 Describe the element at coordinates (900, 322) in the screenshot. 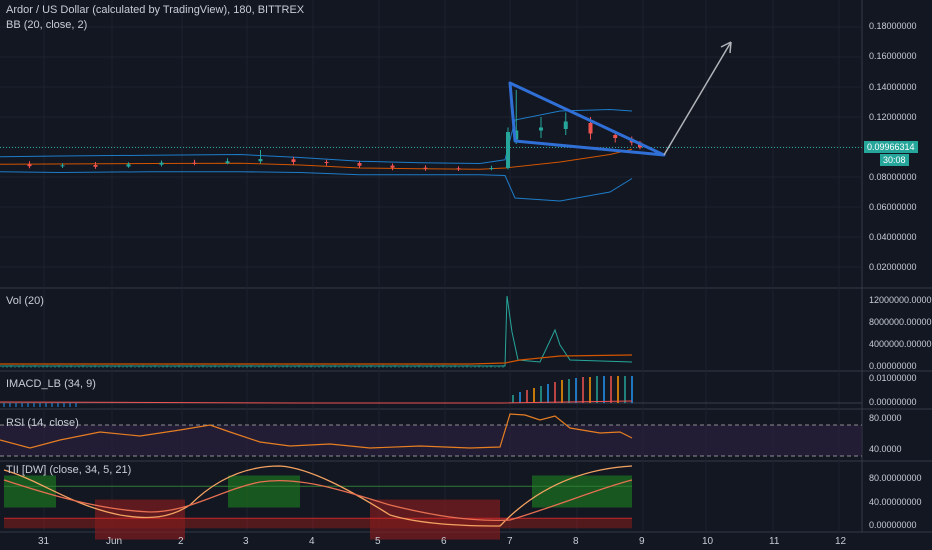

I see `volume-tick: 8000000.00000000` at that location.